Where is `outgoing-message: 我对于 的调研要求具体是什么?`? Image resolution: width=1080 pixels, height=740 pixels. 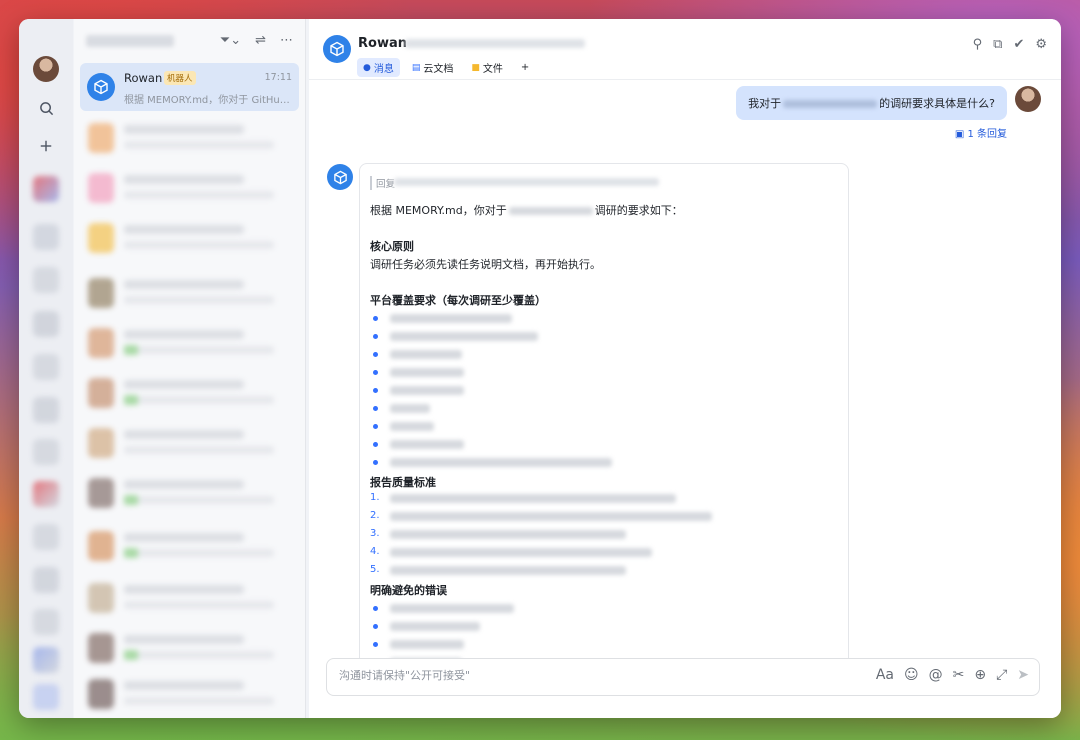 outgoing-message: 我对于 的调研要求具体是什么? is located at coordinates (871, 103).